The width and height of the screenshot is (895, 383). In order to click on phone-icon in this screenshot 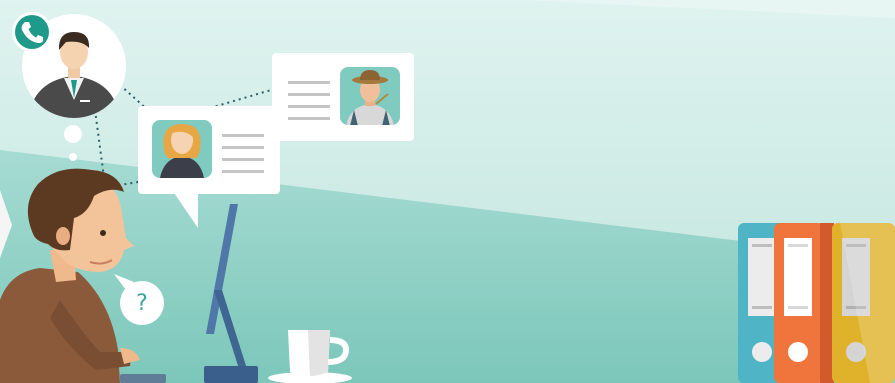, I will do `click(32, 32)`.